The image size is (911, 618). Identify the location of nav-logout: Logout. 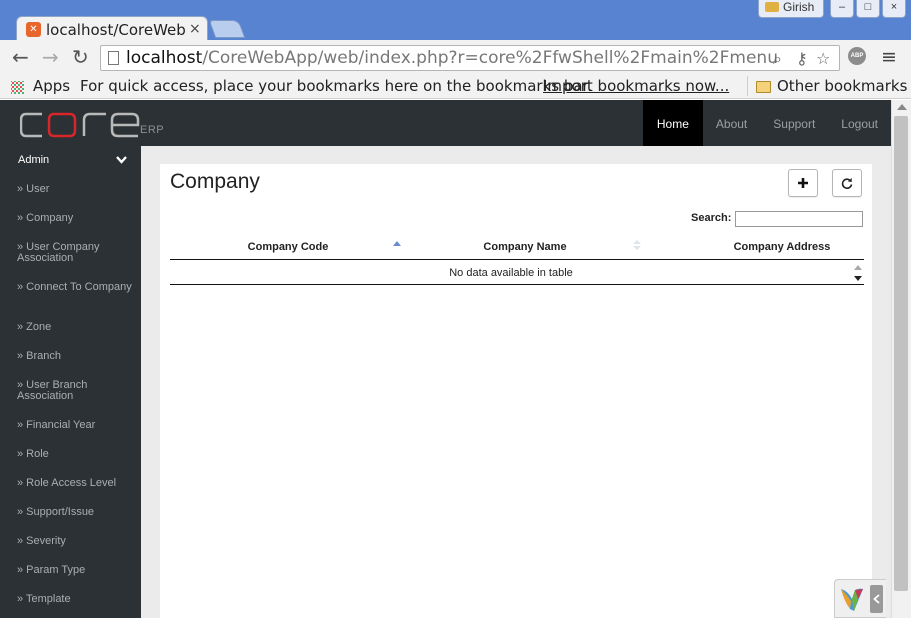
(859, 123).